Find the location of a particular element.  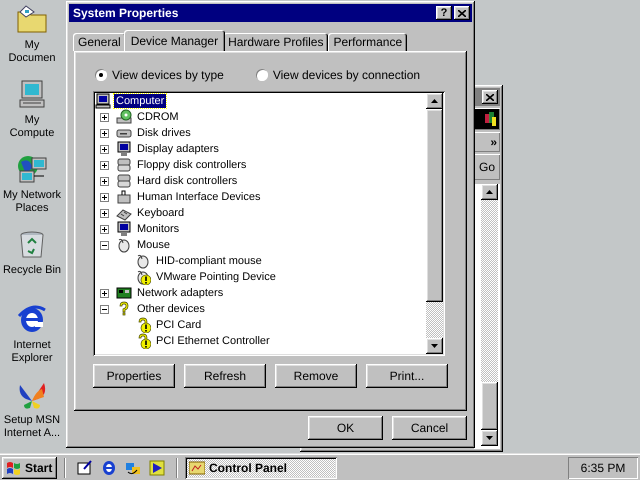

icon-label: My Compute is located at coordinates (32, 127).